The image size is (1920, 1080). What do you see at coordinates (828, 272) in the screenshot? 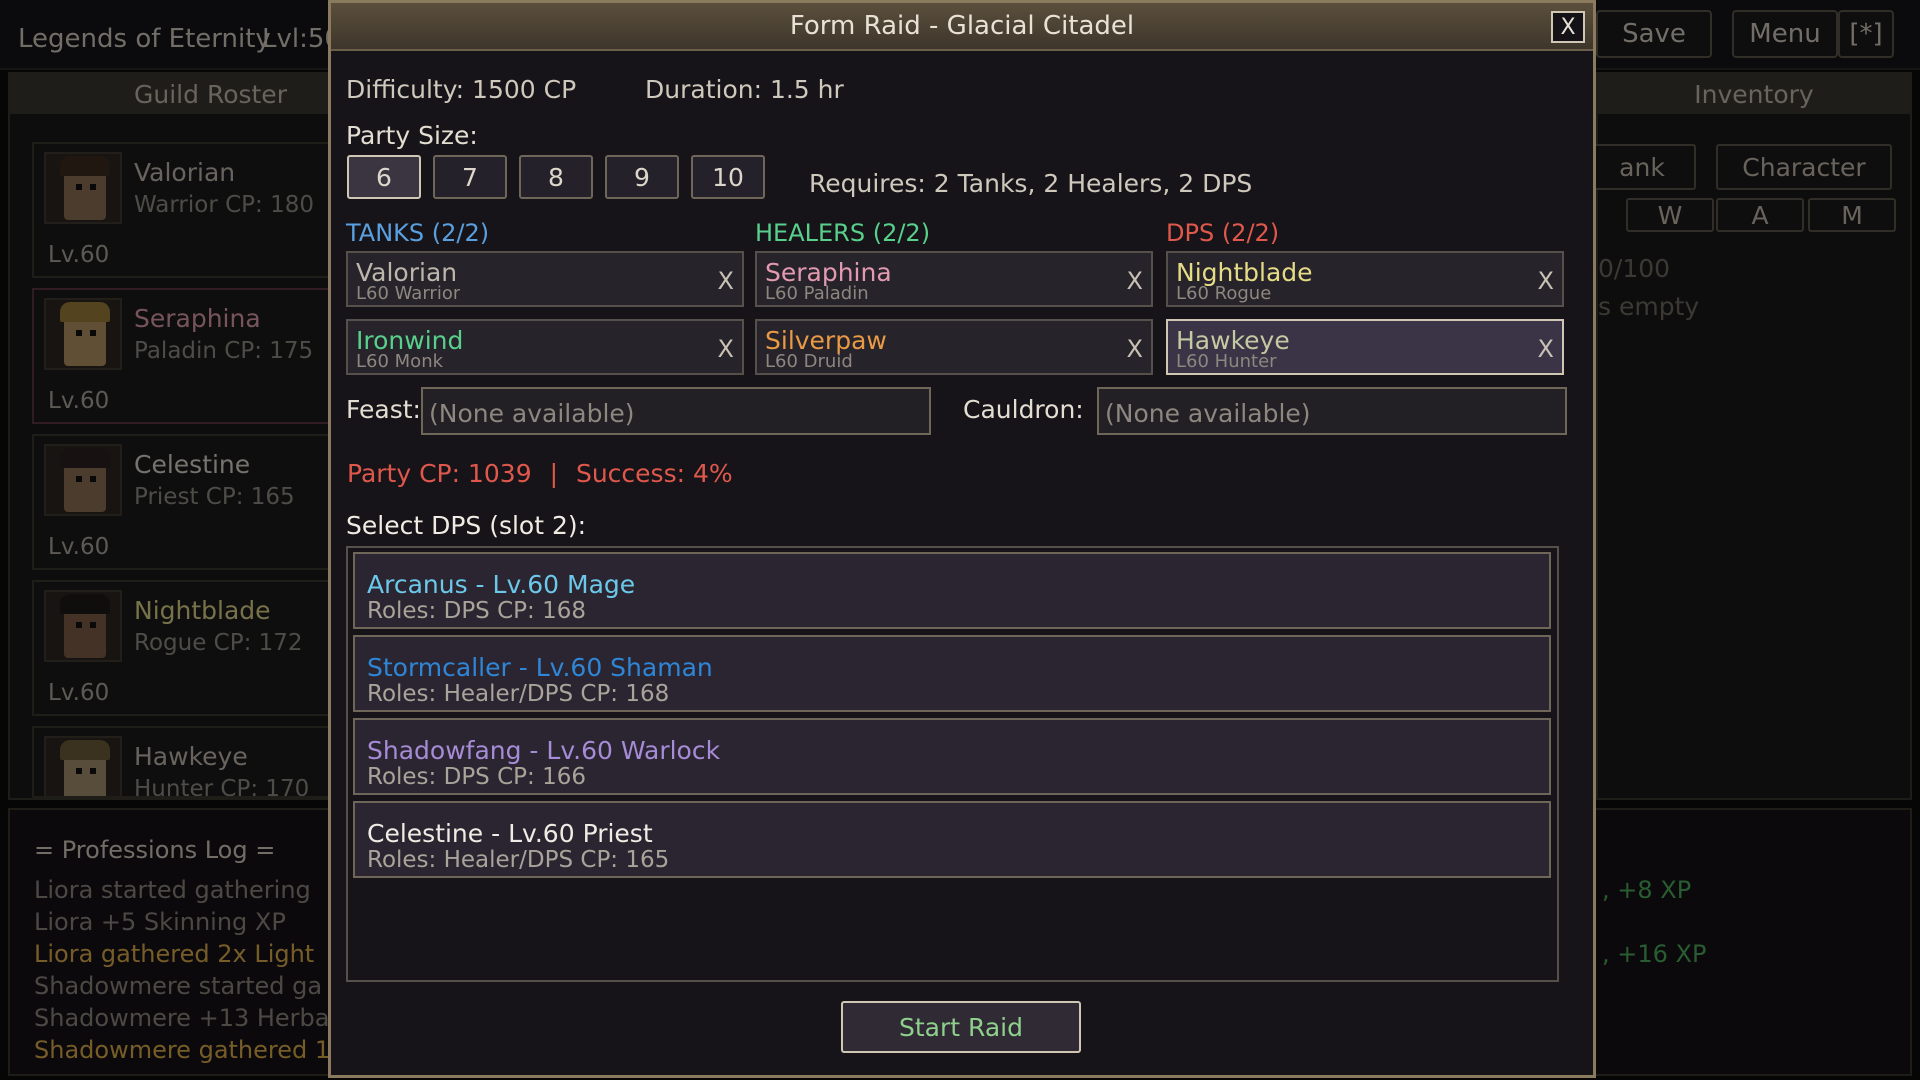
I see `slot-member-name: Seraphina` at bounding box center [828, 272].